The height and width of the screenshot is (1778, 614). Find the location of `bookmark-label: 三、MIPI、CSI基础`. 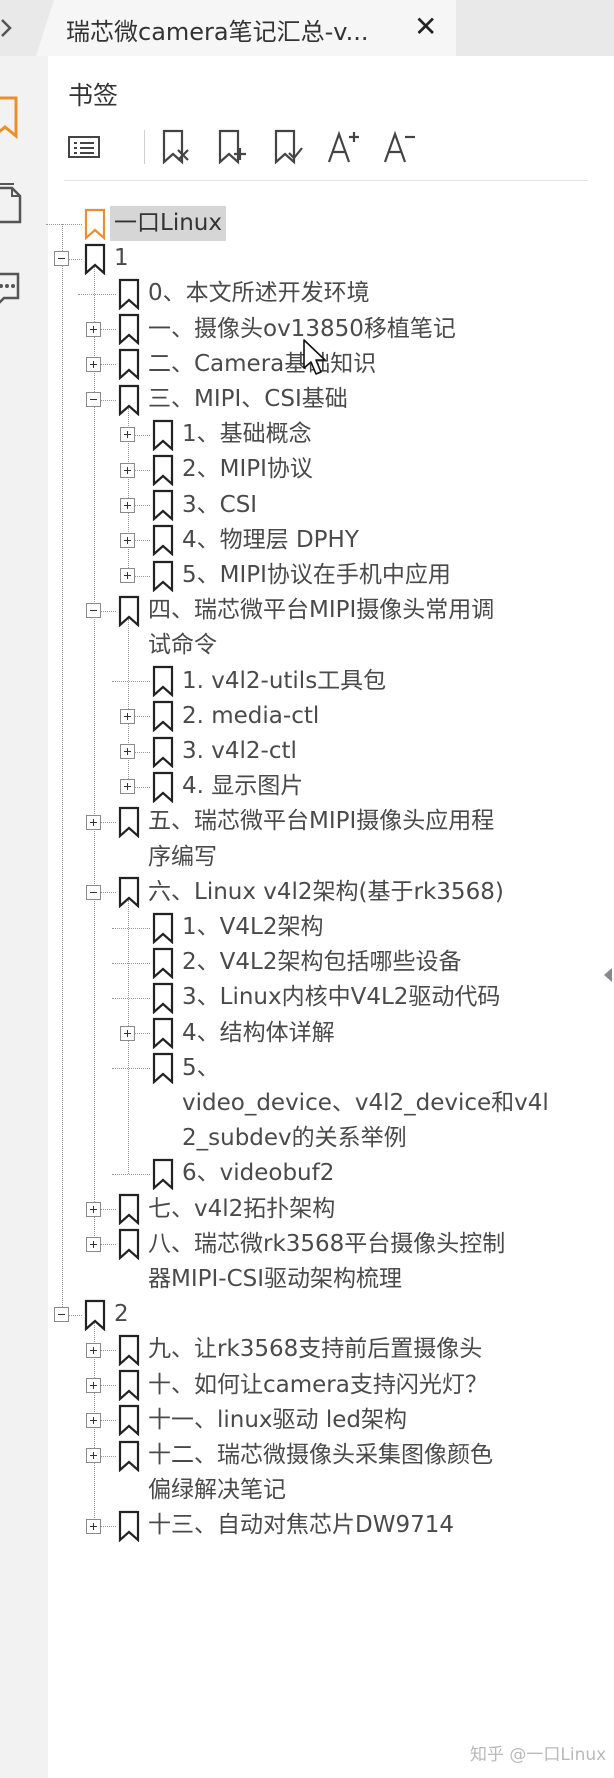

bookmark-label: 三、MIPI、CSI基础 is located at coordinates (248, 399).